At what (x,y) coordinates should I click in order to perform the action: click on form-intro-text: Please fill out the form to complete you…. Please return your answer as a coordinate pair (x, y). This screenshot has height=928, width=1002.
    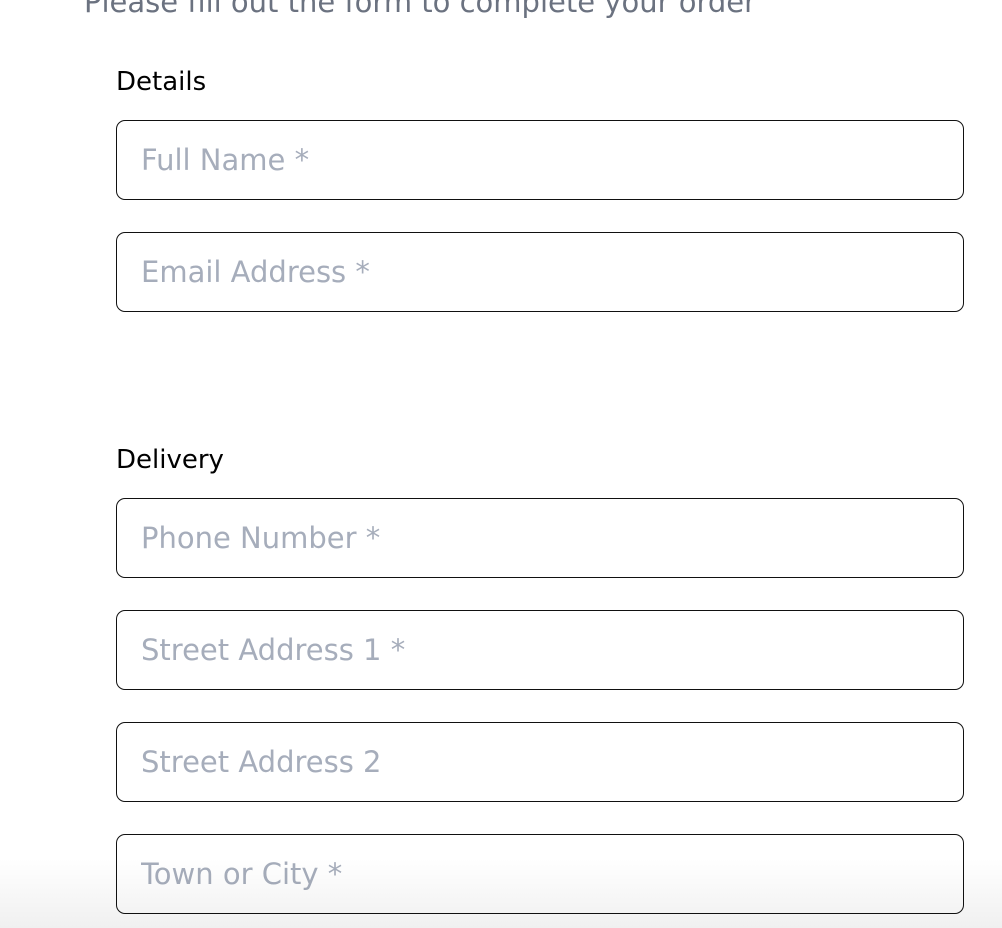
    Looking at the image, I should click on (420, 9).